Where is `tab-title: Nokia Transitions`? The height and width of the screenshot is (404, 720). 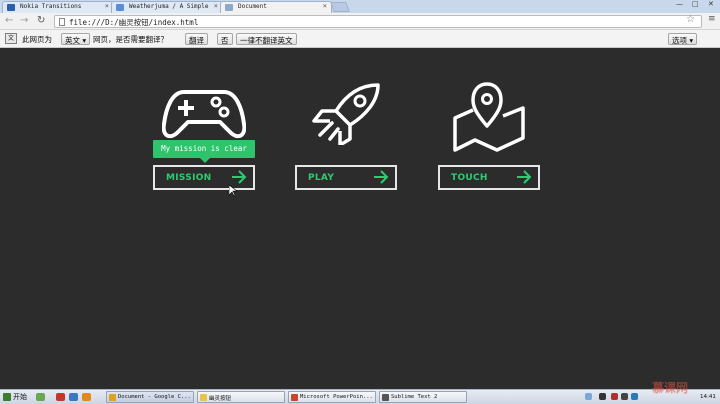
tab-title: Nokia Transitions is located at coordinates (51, 6).